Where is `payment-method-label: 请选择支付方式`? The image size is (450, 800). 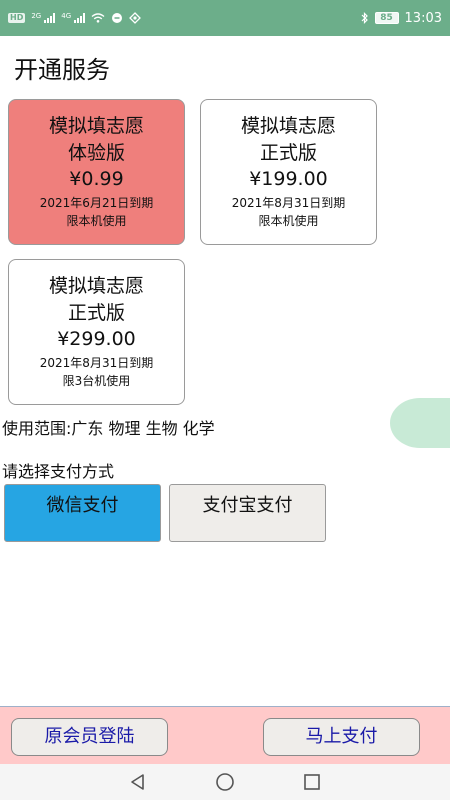
payment-method-label: 请选择支付方式 is located at coordinates (58, 471).